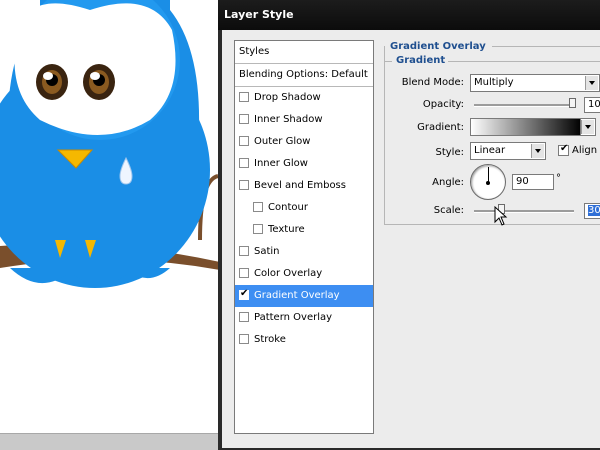  I want to click on scale-slider-track, so click(524, 211).